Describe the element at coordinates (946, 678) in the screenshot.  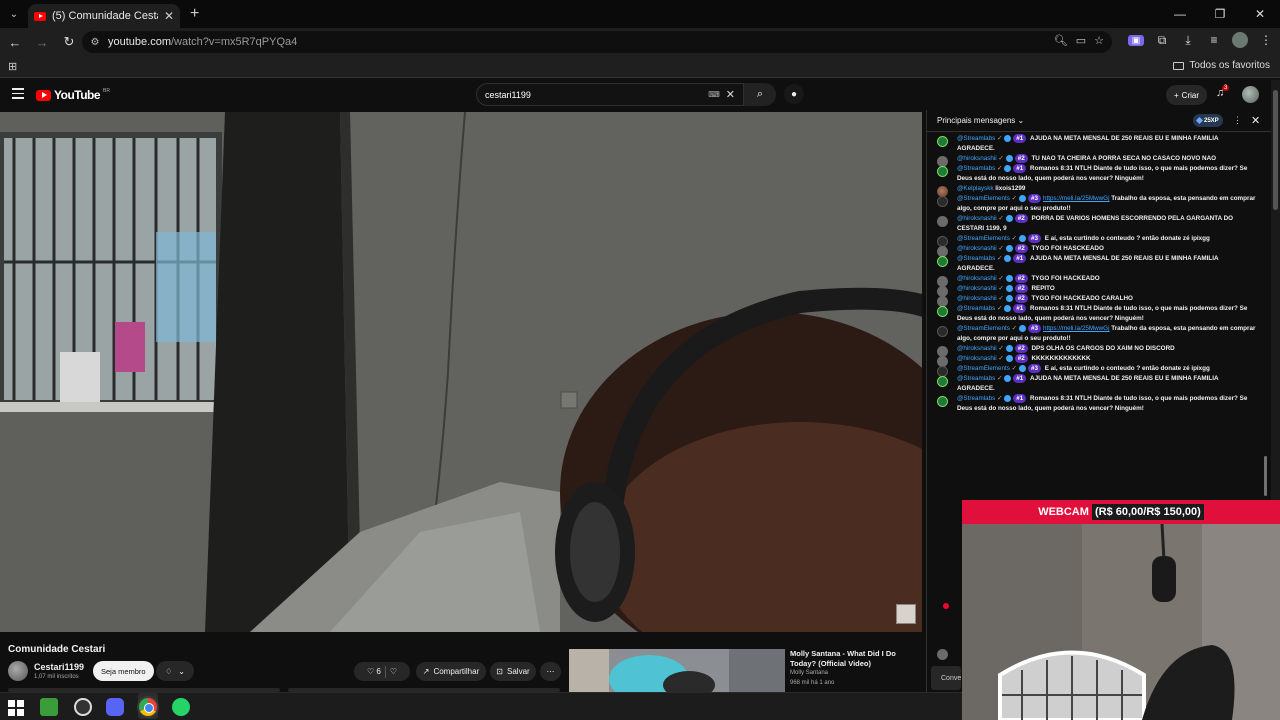
I see `chat-input: Conve` at that location.